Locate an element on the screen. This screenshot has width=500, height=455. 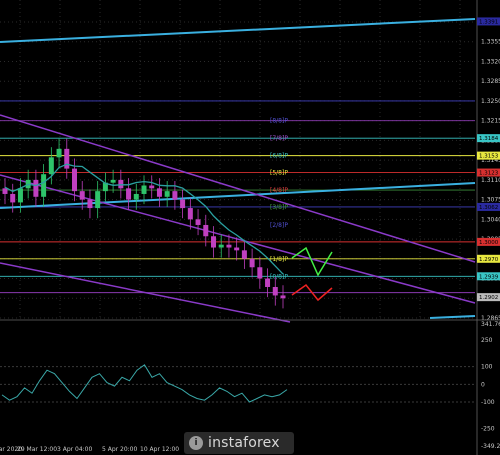
y-tick-label: 1.3355 is located at coordinates (490, 42).